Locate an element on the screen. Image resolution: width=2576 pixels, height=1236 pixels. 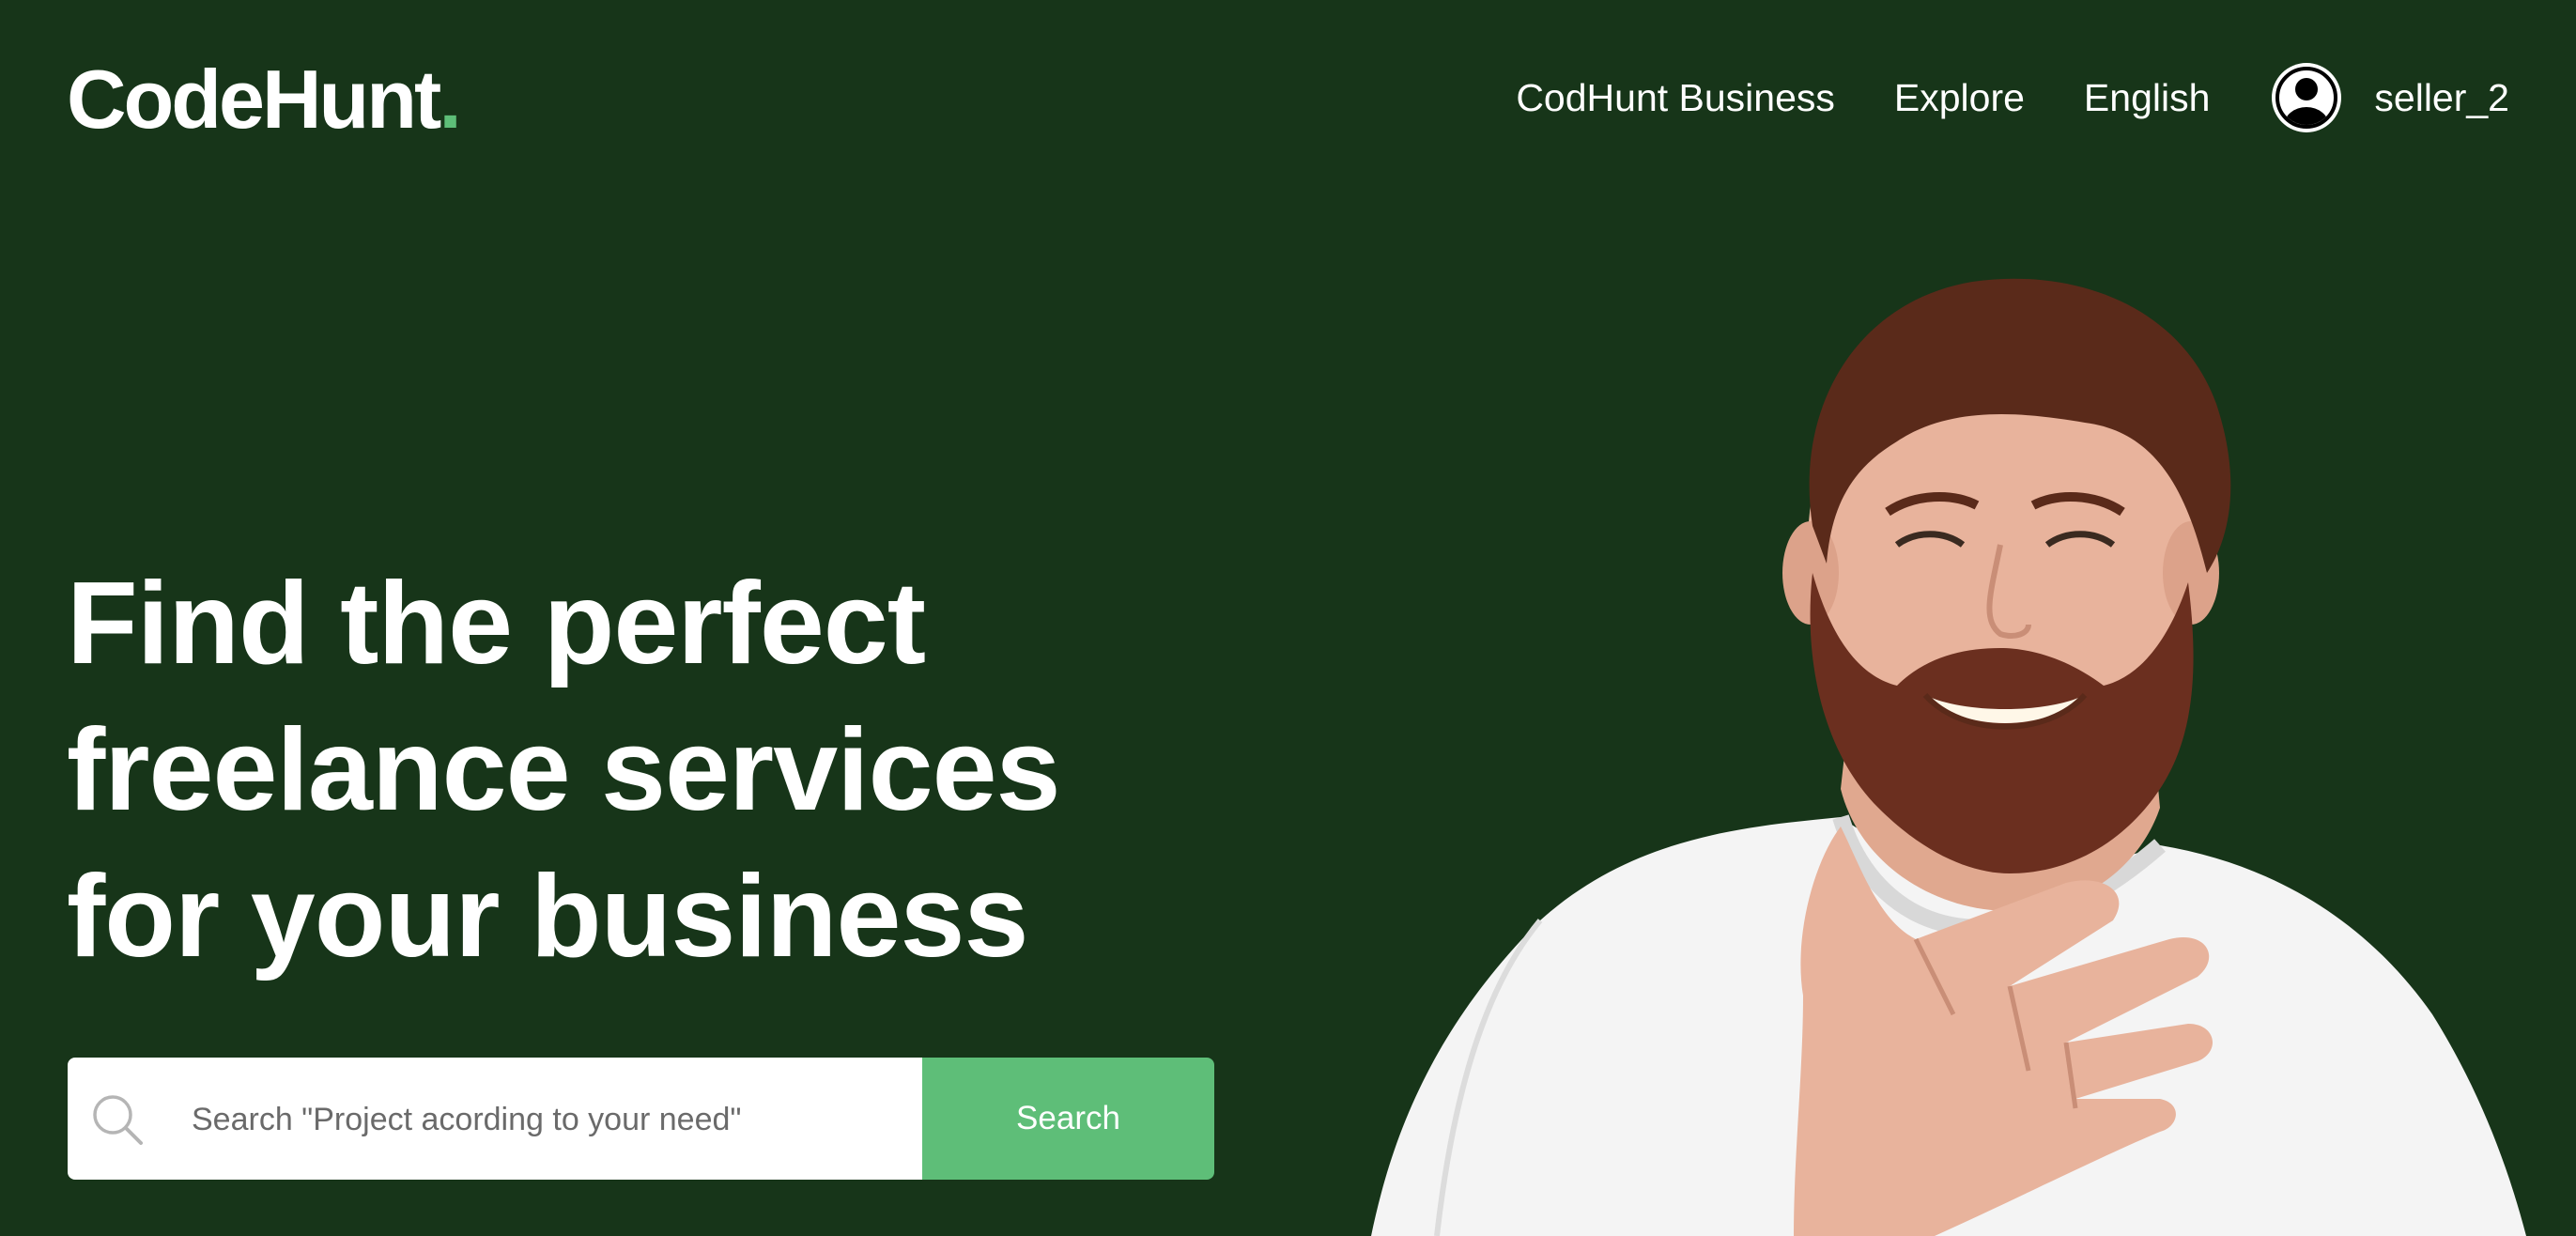
search-field-wrapper is located at coordinates (495, 1119).